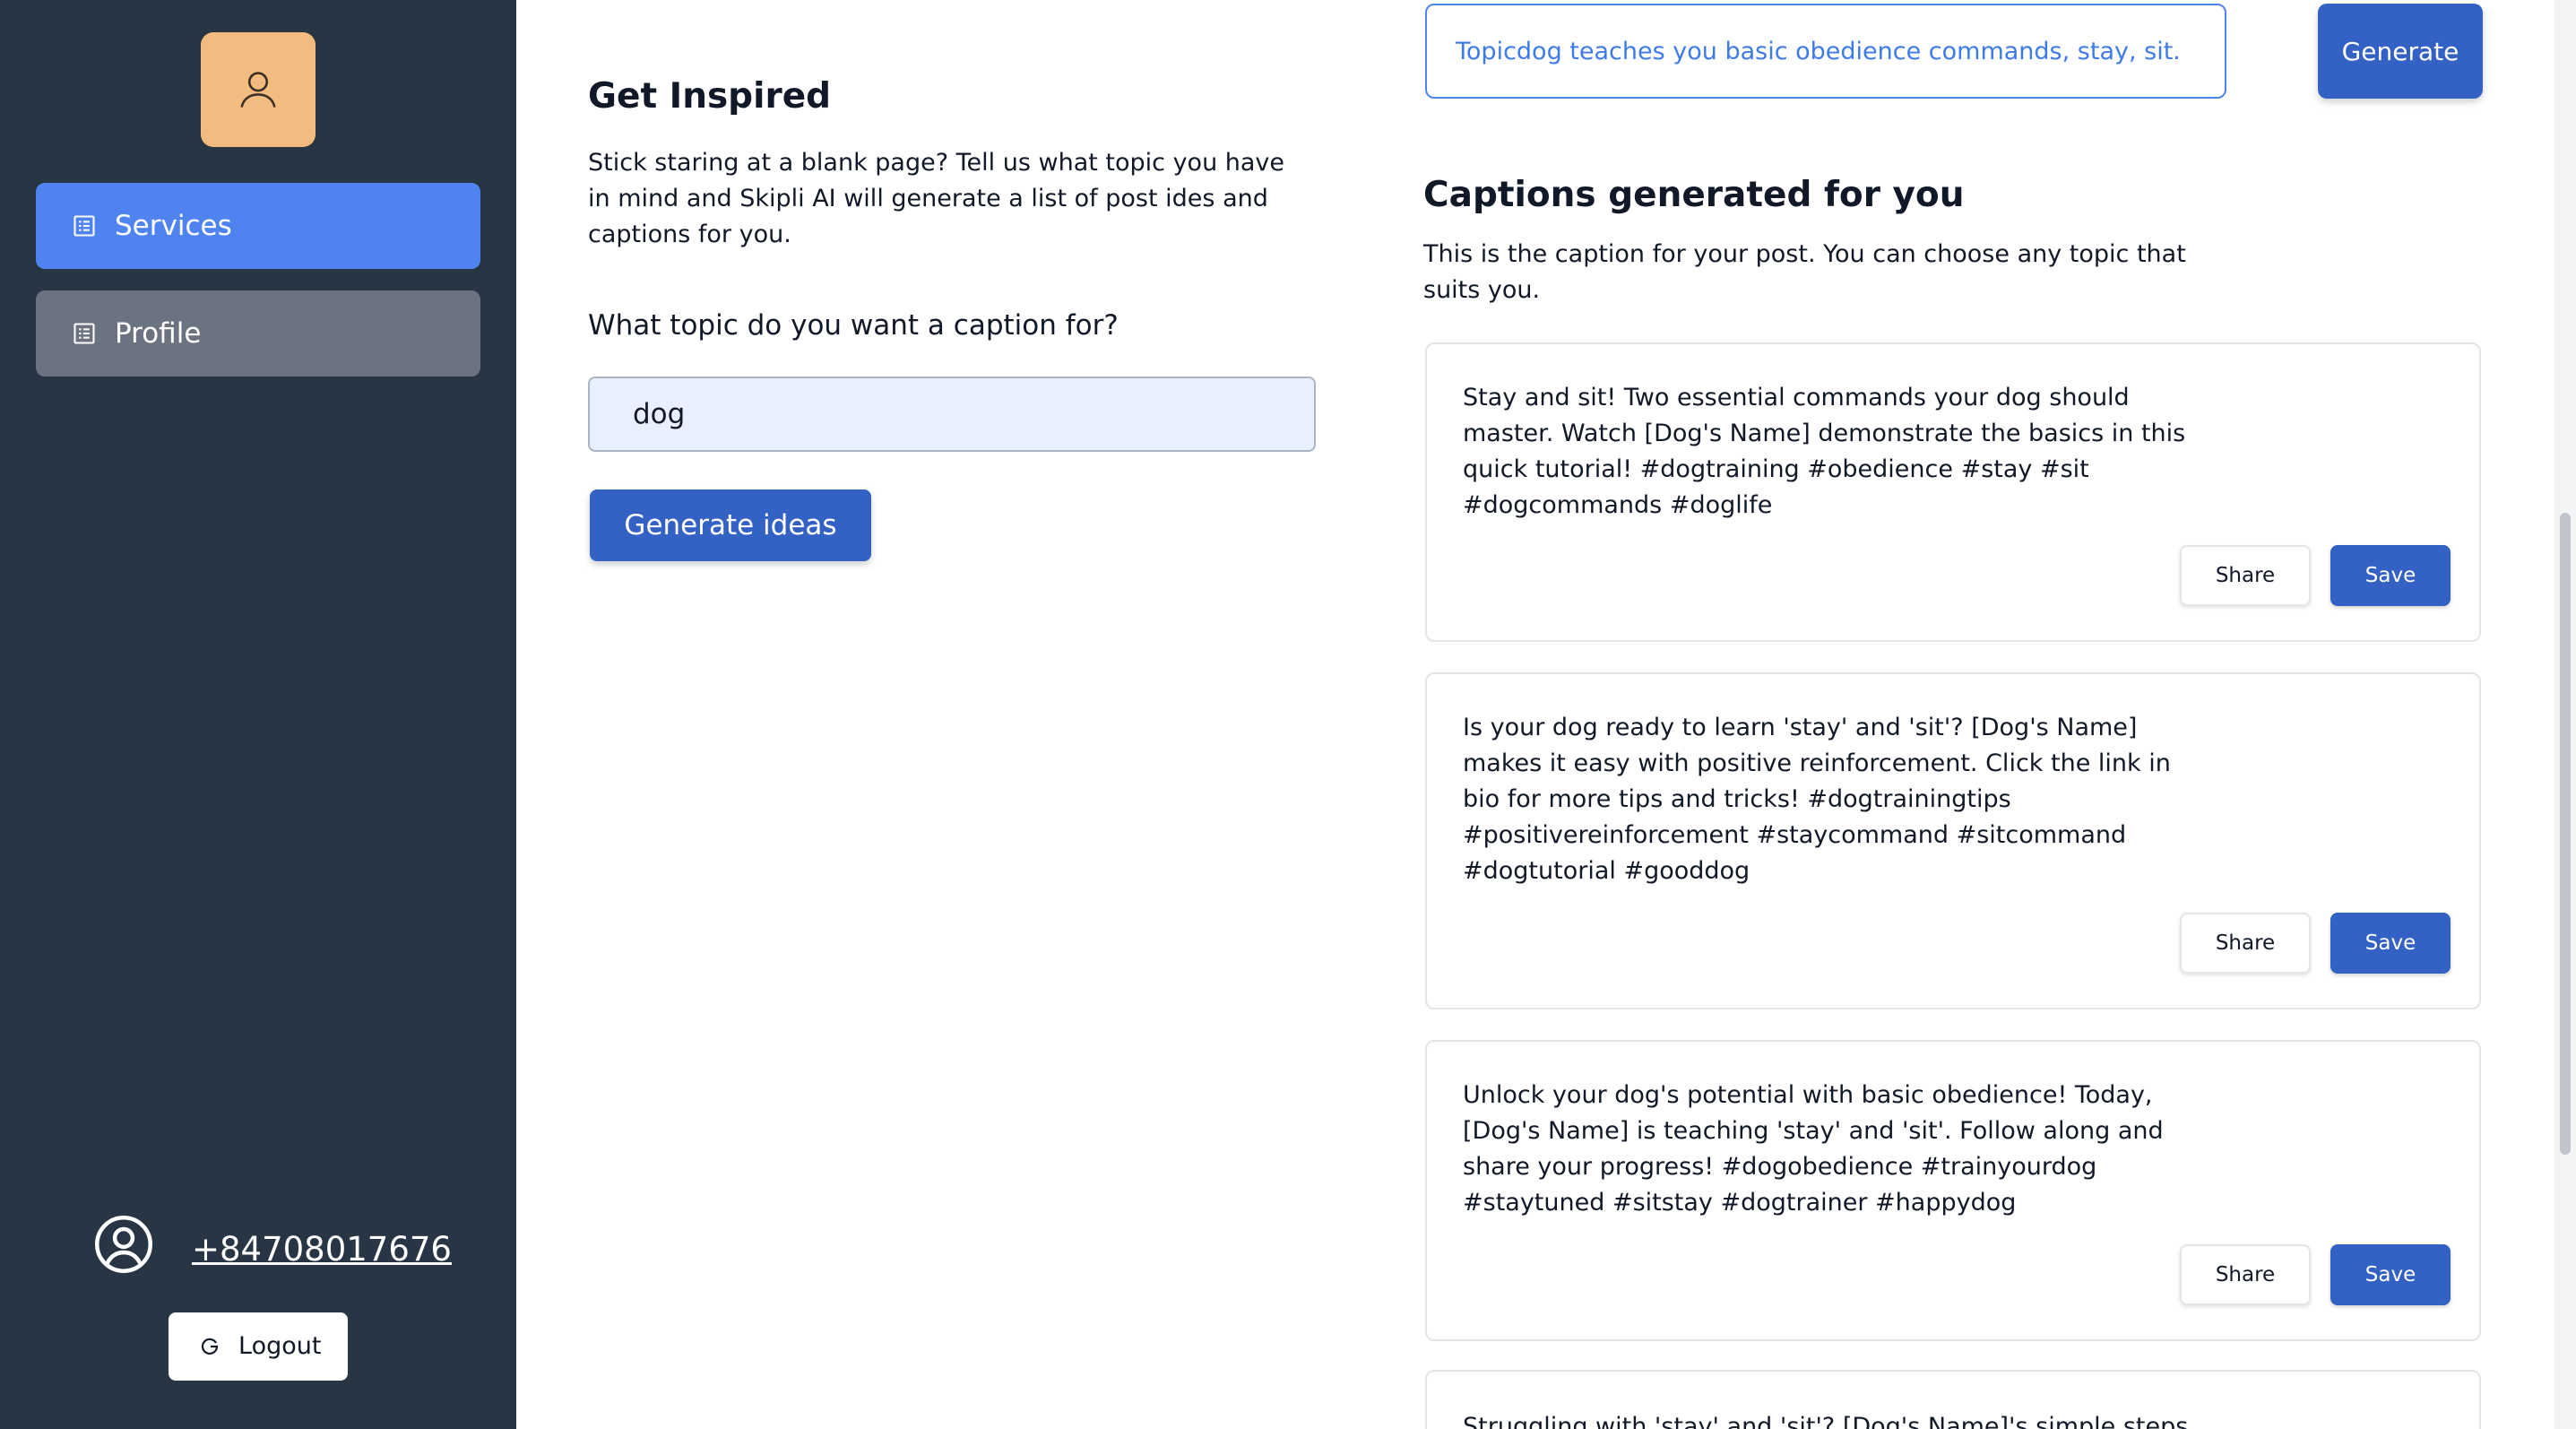  Describe the element at coordinates (280, 1346) in the screenshot. I see `logout-label: Logout` at that location.